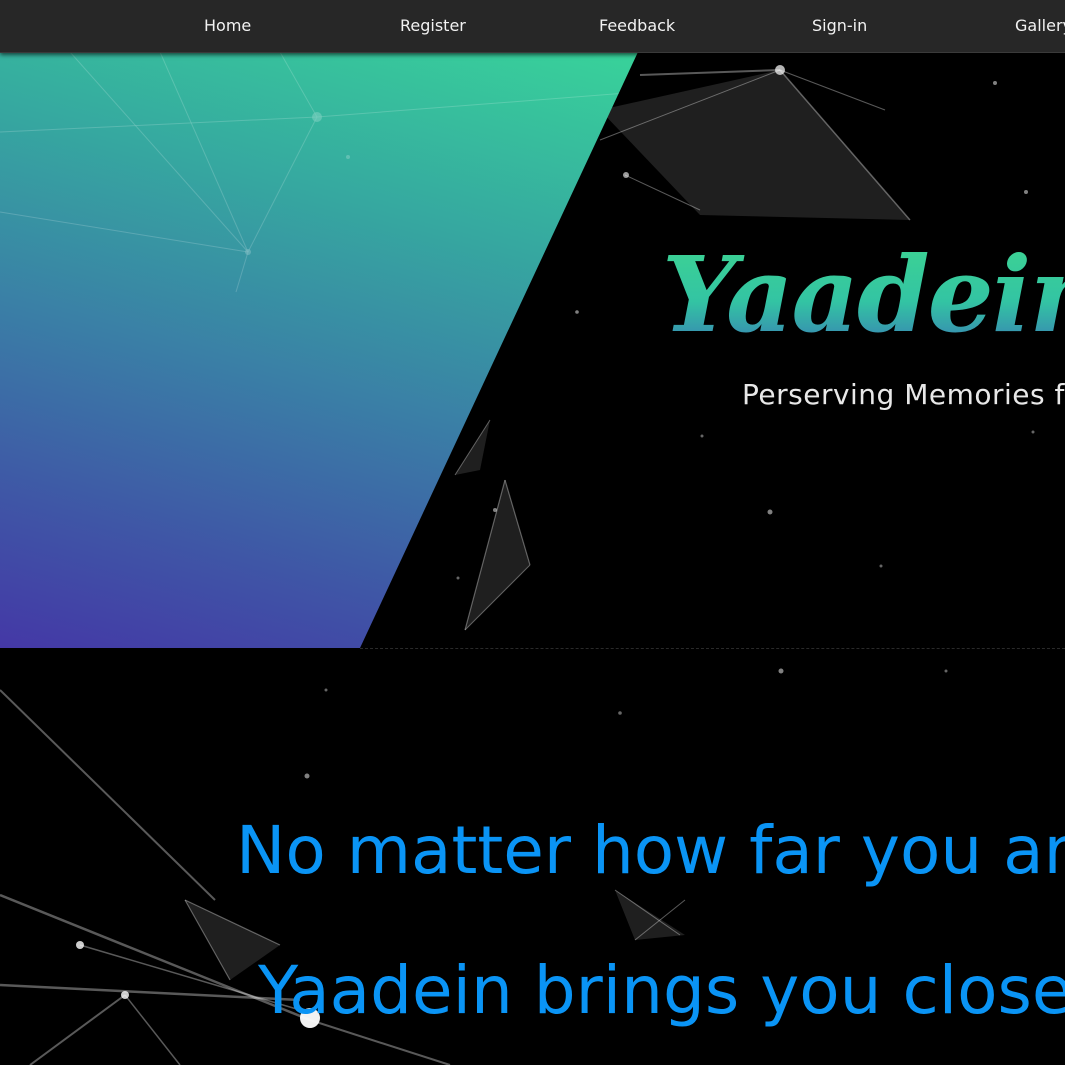 This screenshot has height=1065, width=1065. I want to click on nav-link-sign-in: Sign-in, so click(839, 26).